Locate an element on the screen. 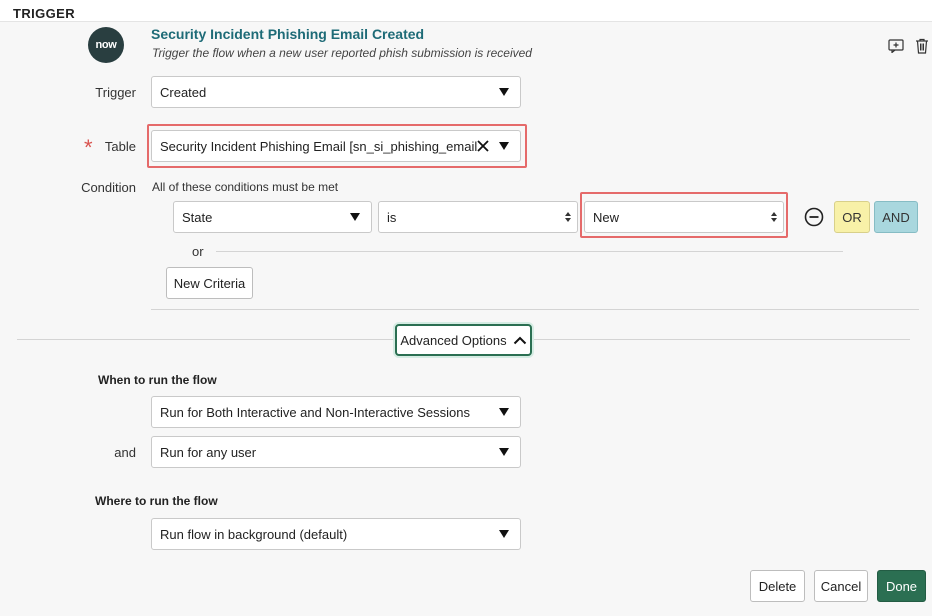  condition-divider is located at coordinates (535, 309).